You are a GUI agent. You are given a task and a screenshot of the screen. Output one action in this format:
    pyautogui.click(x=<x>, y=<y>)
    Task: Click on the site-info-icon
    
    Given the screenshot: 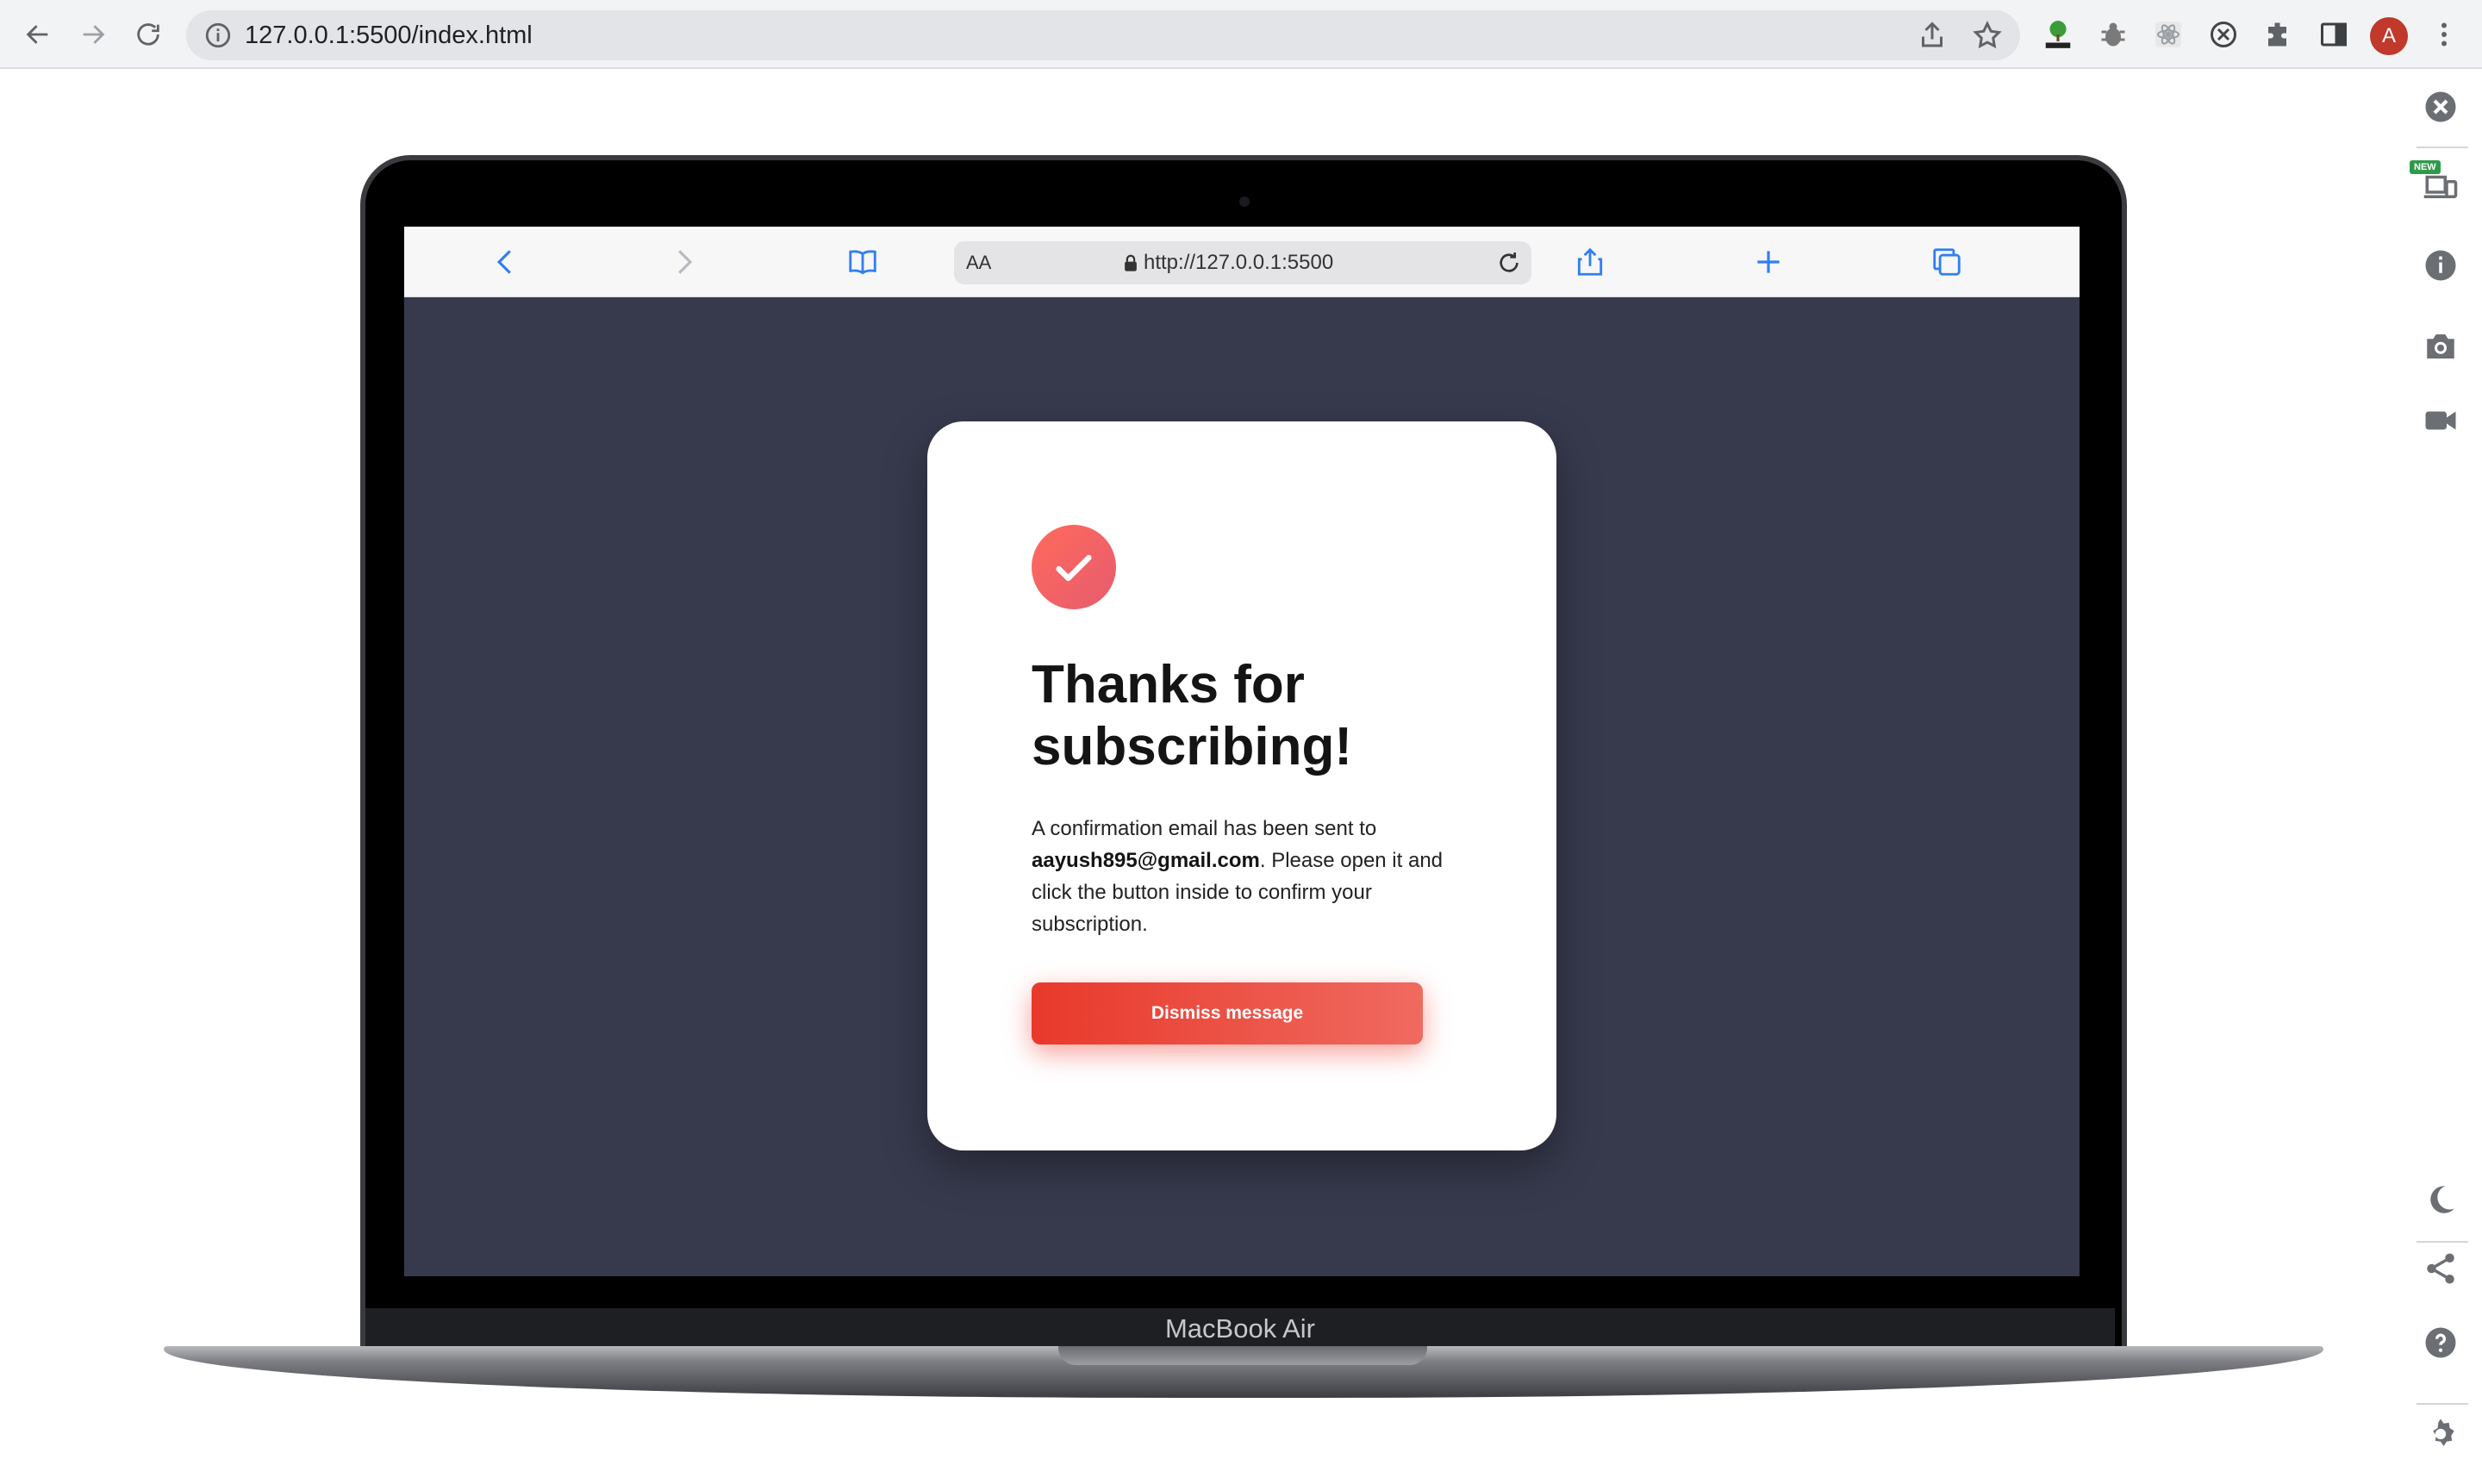 What is the action you would take?
    pyautogui.click(x=218, y=35)
    